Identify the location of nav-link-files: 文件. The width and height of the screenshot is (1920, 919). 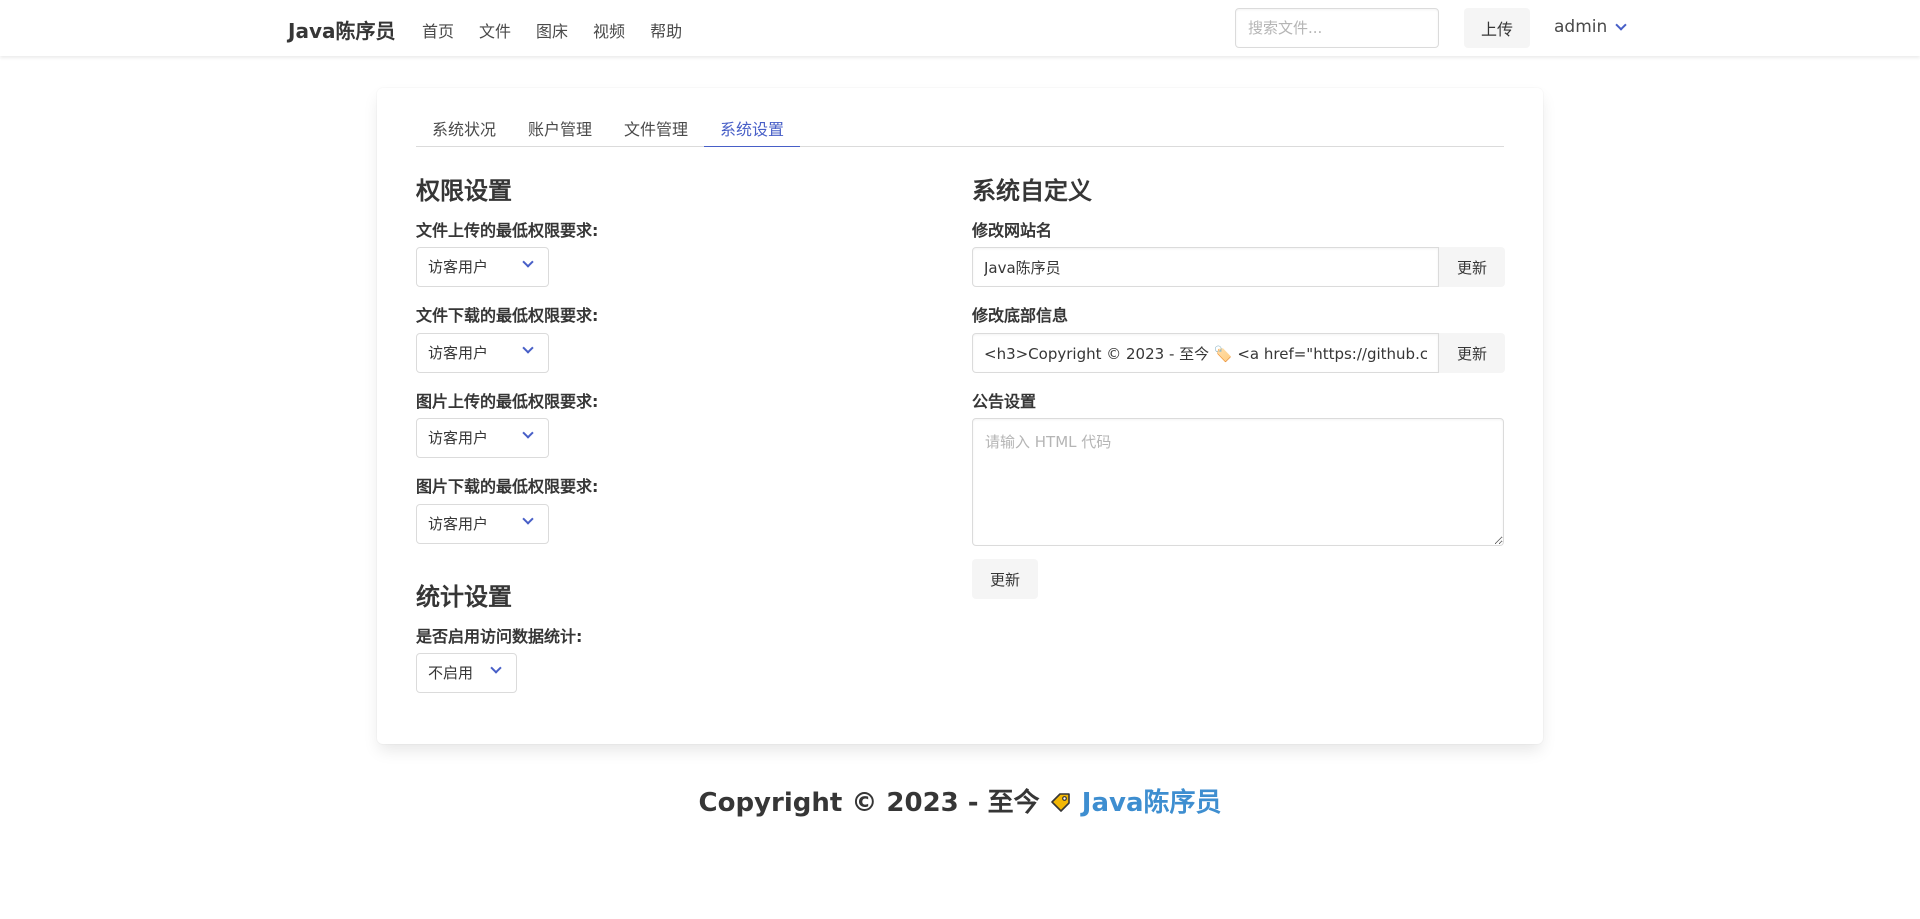
(495, 30).